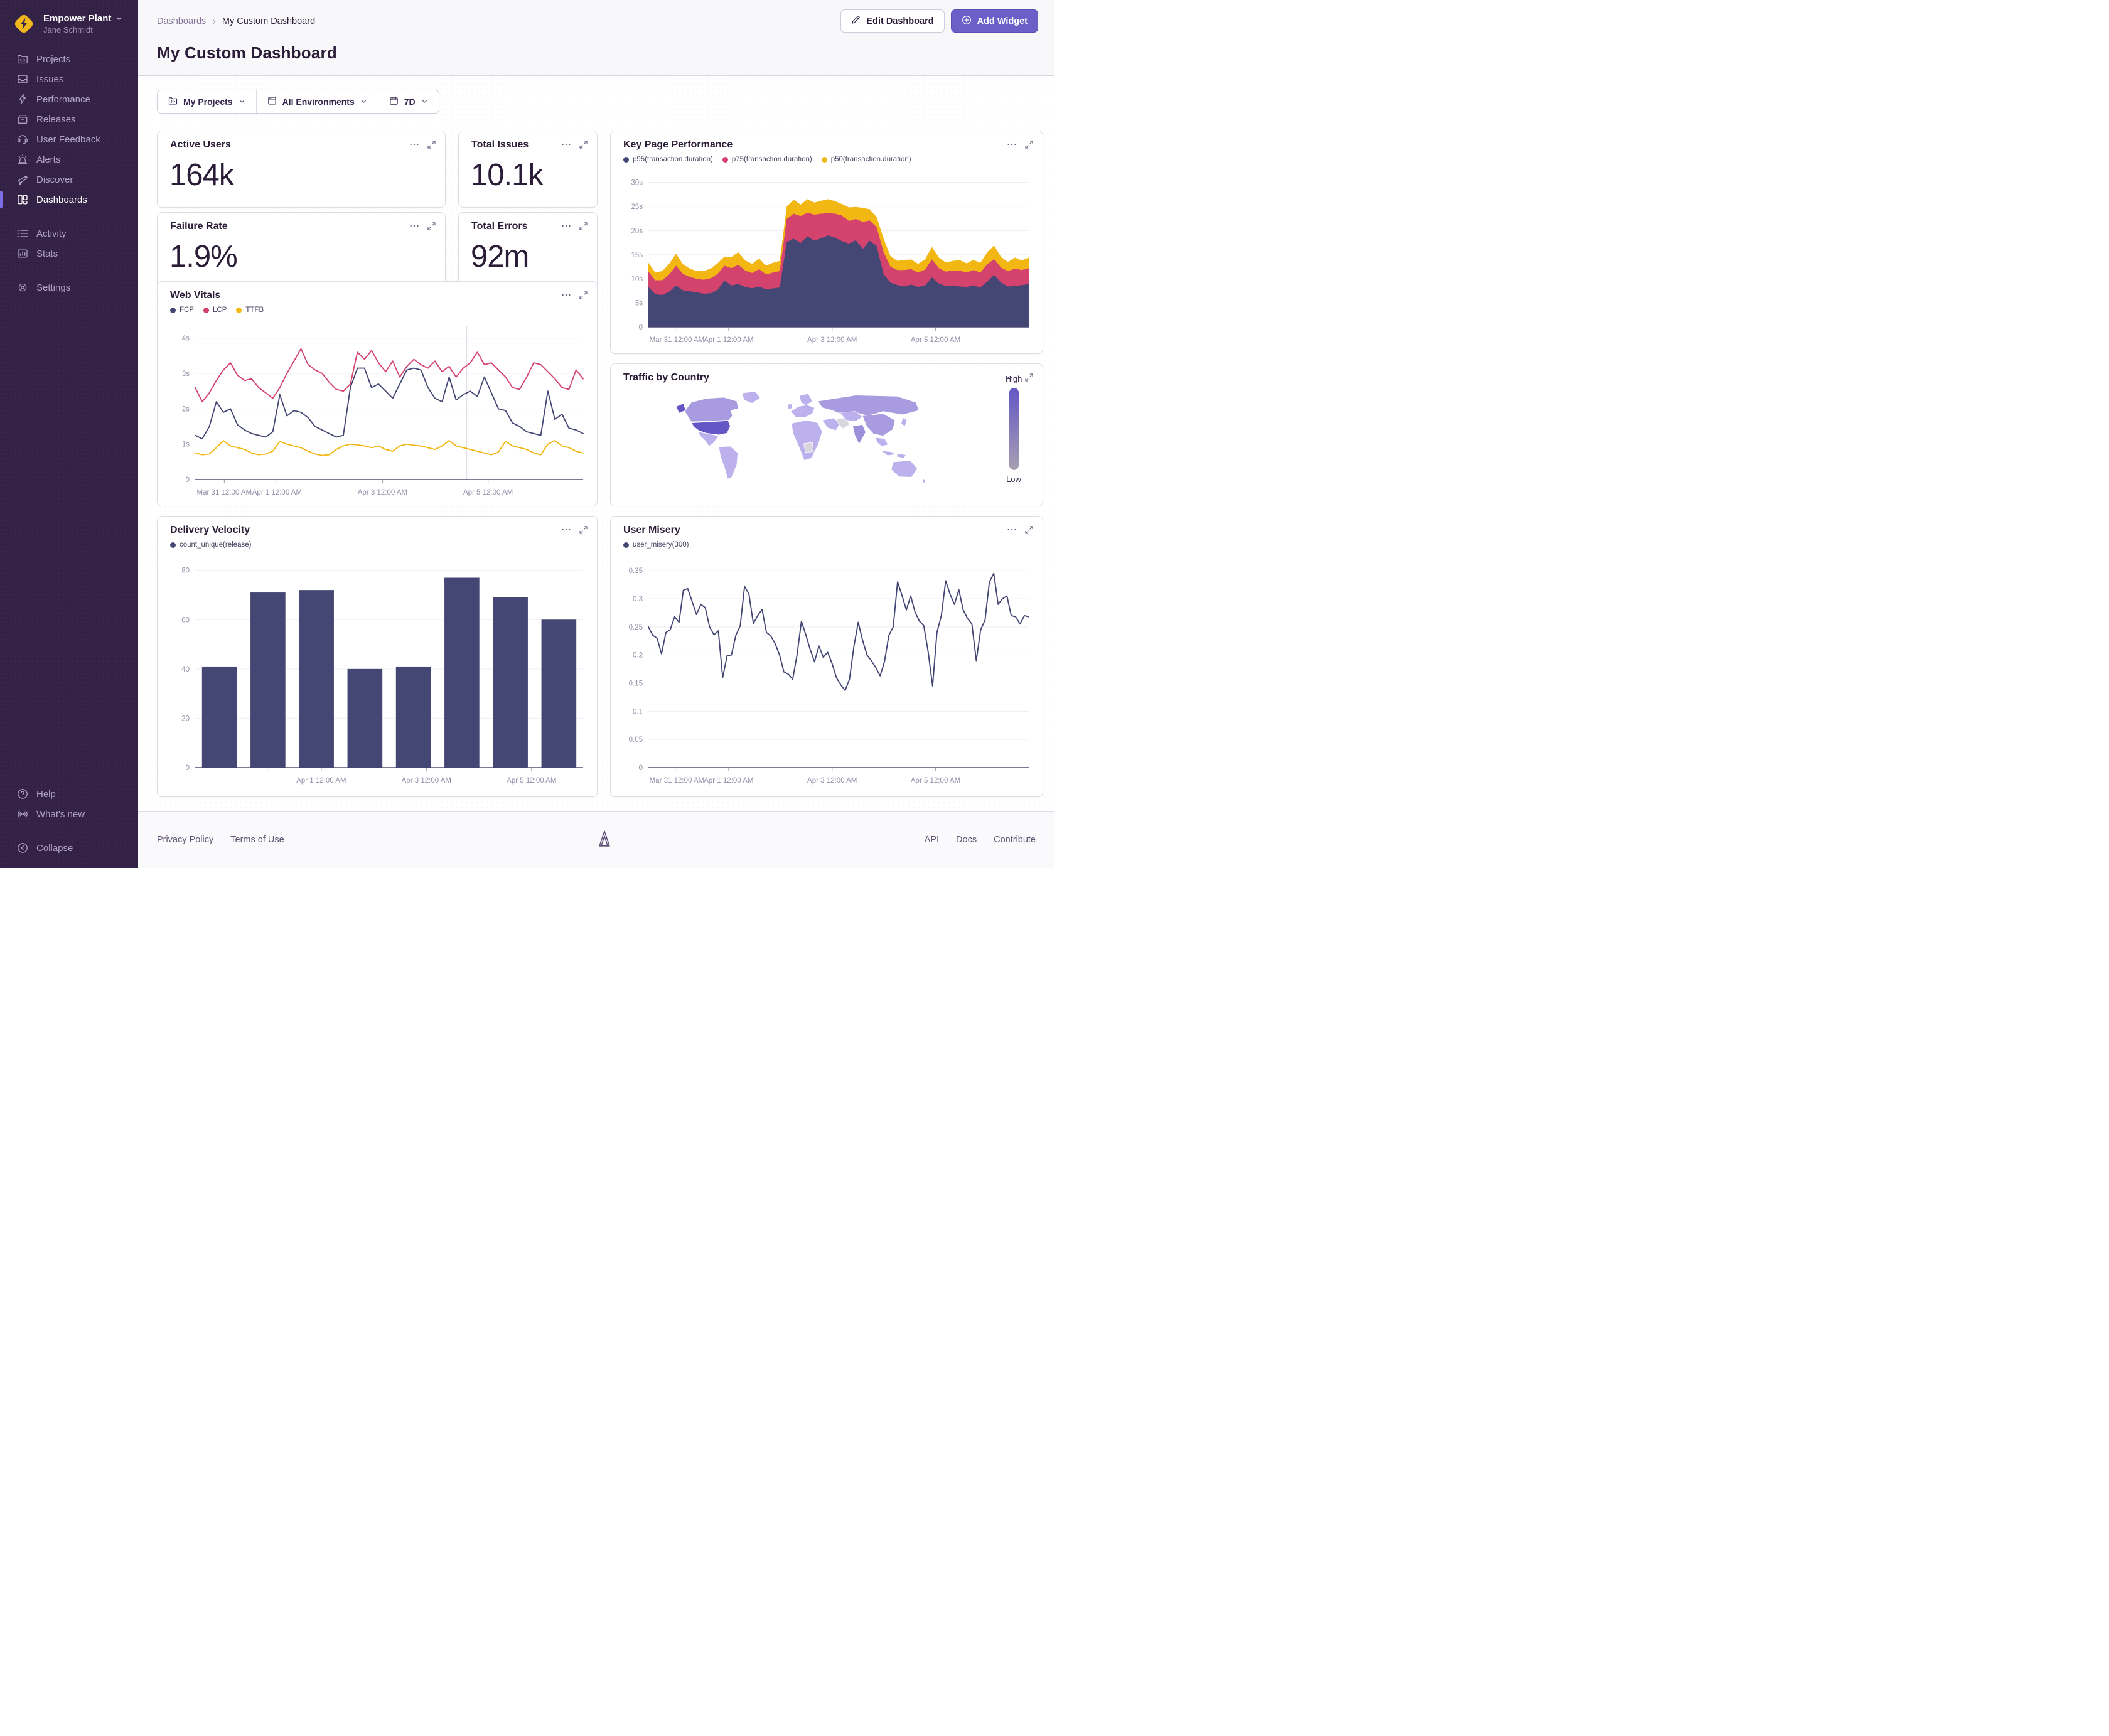  What do you see at coordinates (186, 374) in the screenshot?
I see `svg-text: 3s` at bounding box center [186, 374].